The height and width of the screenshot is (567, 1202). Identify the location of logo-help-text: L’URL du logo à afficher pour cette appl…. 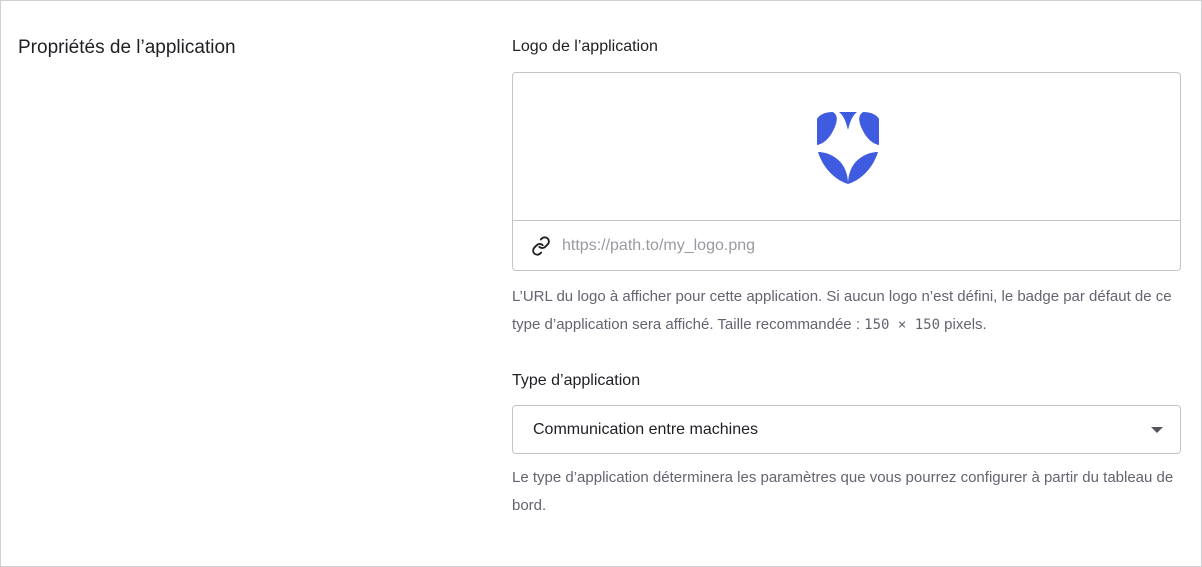
(846, 311).